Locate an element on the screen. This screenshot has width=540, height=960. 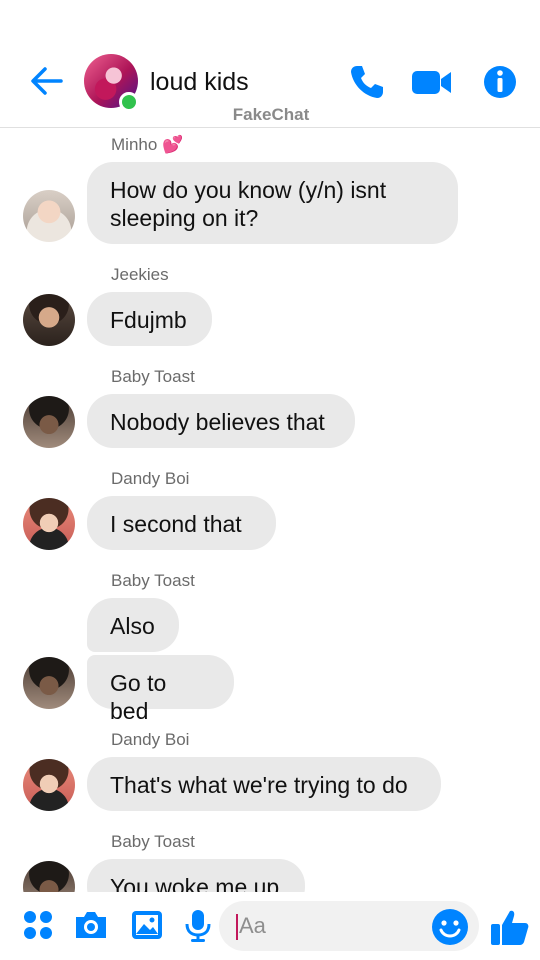
back-arrow-icon is located at coordinates (47, 81).